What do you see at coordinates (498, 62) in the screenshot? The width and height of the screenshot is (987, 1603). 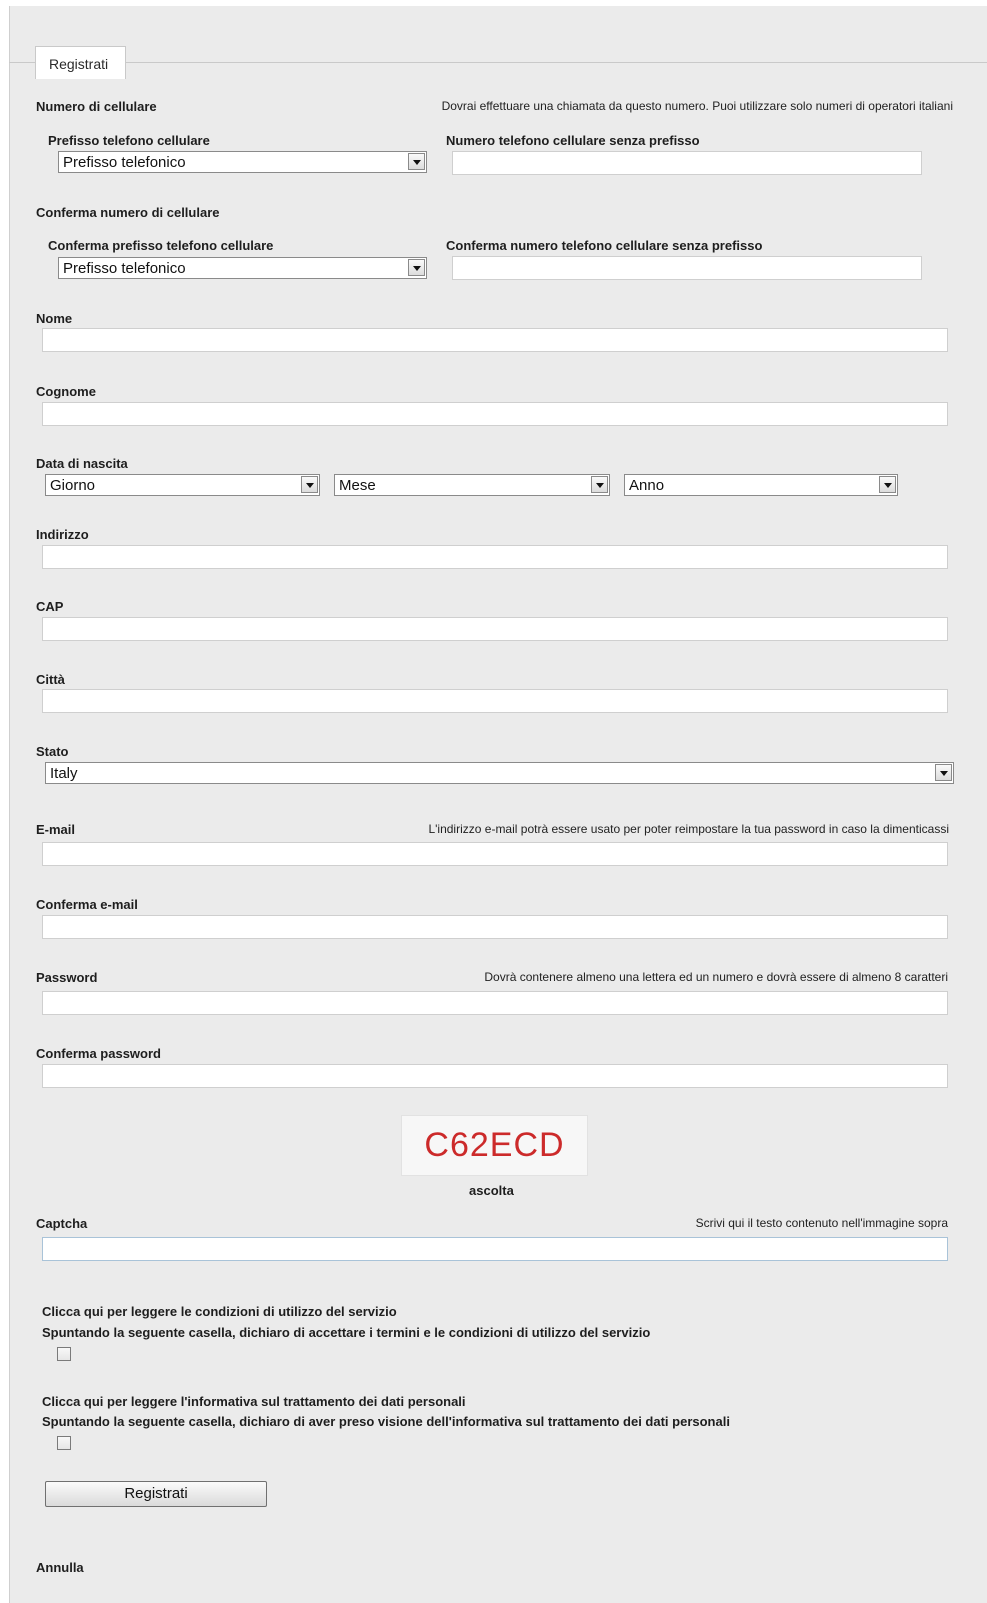 I see `fieldset-border` at bounding box center [498, 62].